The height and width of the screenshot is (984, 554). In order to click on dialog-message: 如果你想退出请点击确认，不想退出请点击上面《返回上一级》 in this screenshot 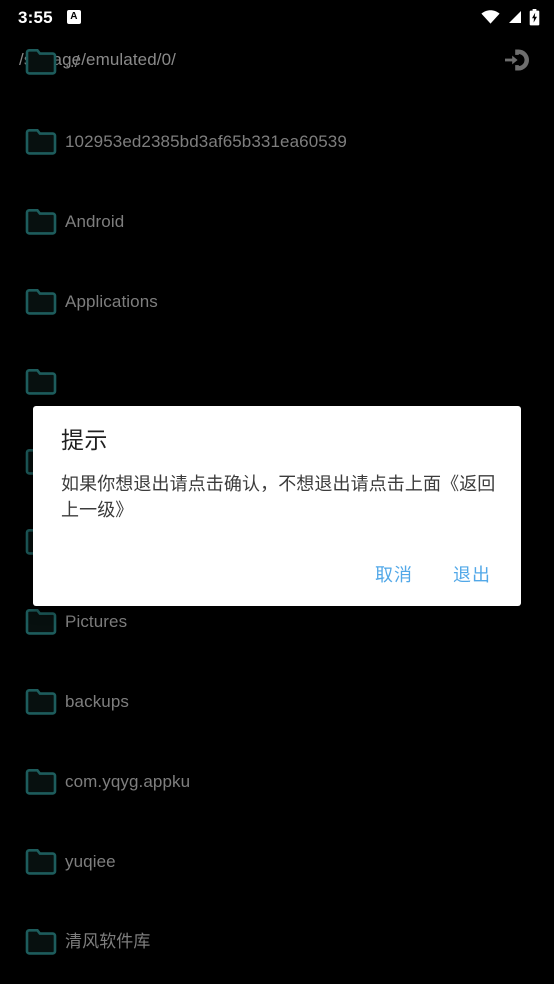, I will do `click(278, 497)`.